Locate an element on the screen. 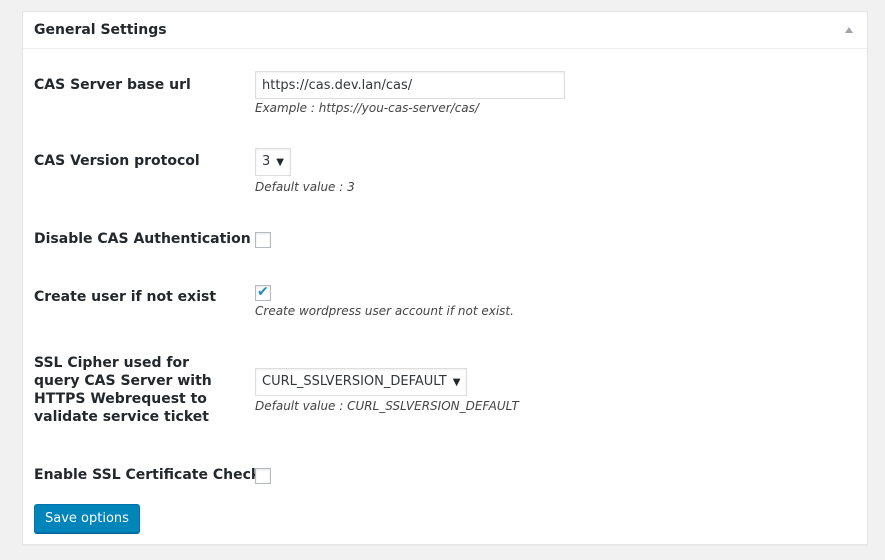  cas-version-selected-value: 3 is located at coordinates (266, 161).